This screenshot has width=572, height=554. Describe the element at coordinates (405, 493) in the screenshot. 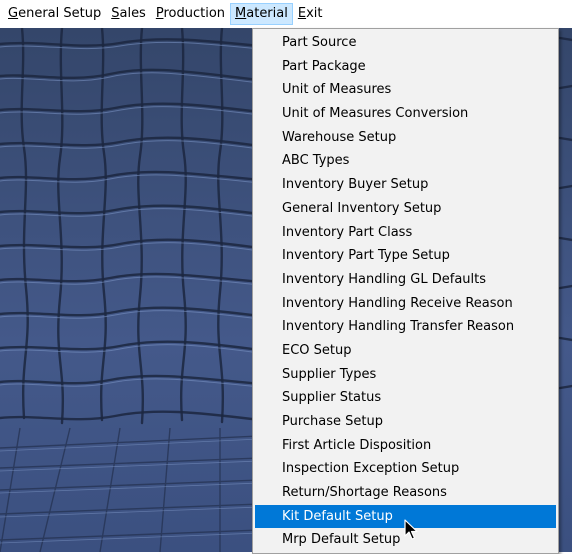

I see `menu-item-return-shortage-reasons: Return/Shortage Reasons` at that location.